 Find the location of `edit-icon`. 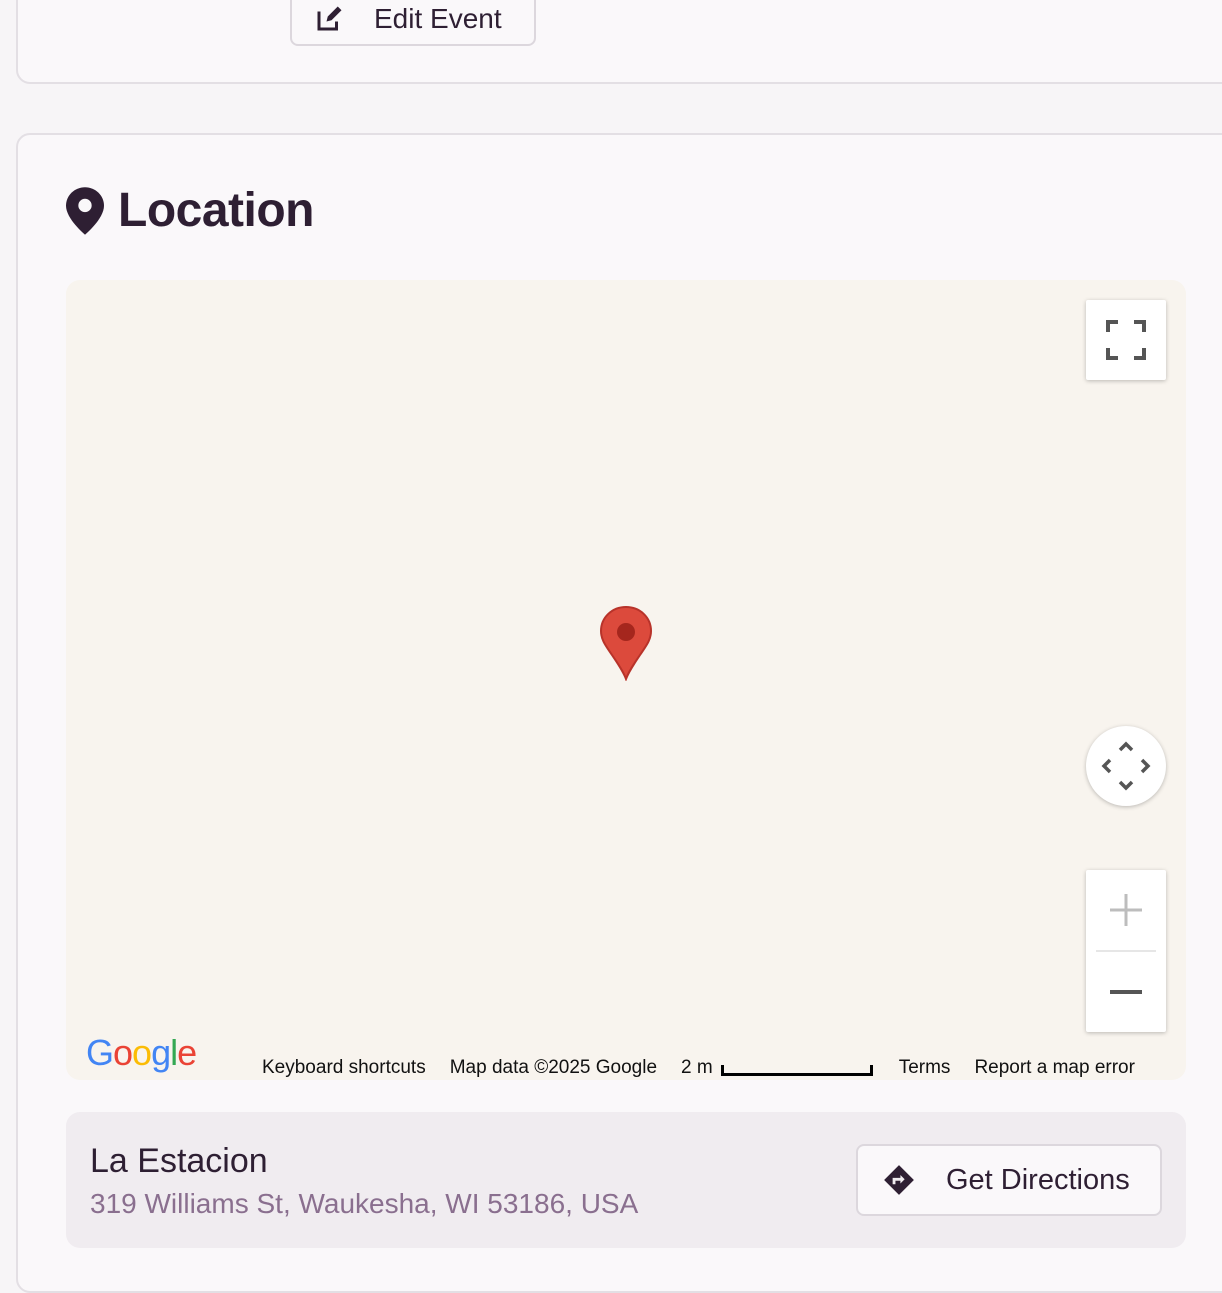

edit-icon is located at coordinates (329, 18).